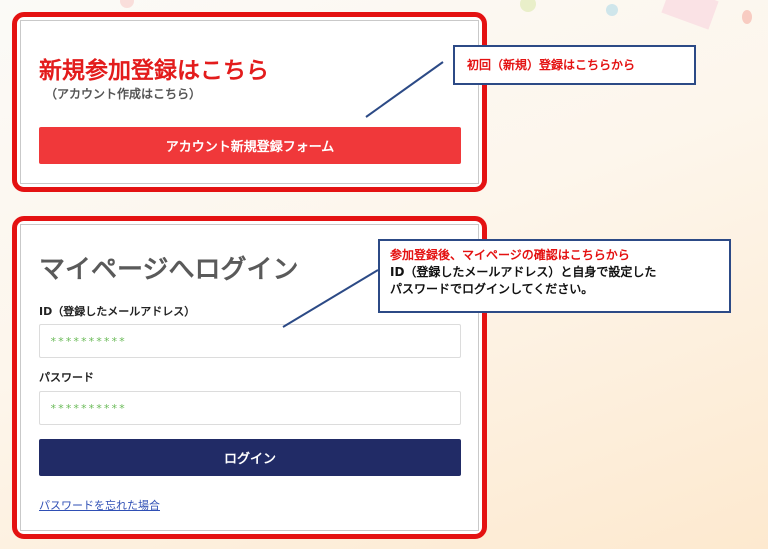 This screenshot has height=549, width=768. Describe the element at coordinates (510, 255) in the screenshot. I see `login-callout-line1: 参加登録後、マイページの確認はこちらから` at that location.